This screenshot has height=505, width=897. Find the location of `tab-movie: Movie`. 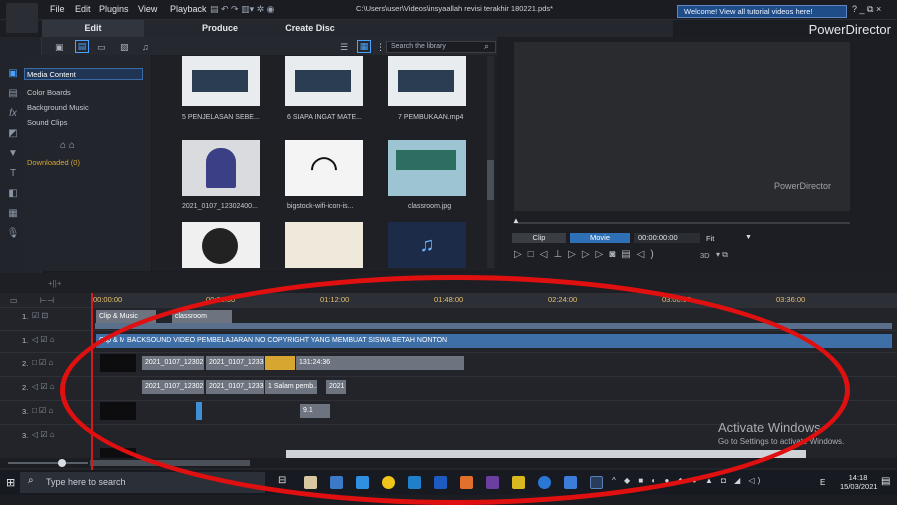

tab-movie: Movie is located at coordinates (600, 238).